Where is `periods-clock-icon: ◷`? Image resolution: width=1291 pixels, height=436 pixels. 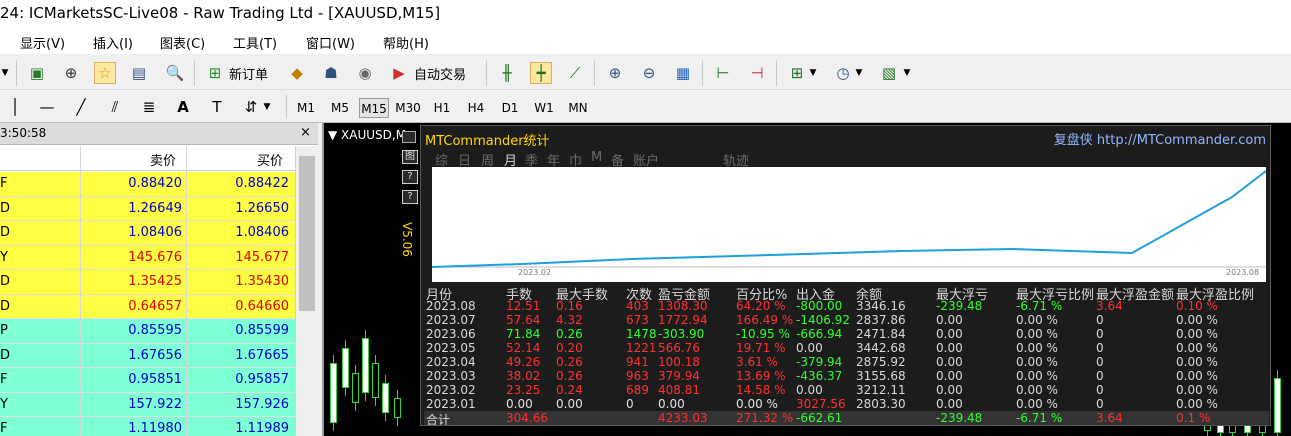
periods-clock-icon: ◷ is located at coordinates (843, 73).